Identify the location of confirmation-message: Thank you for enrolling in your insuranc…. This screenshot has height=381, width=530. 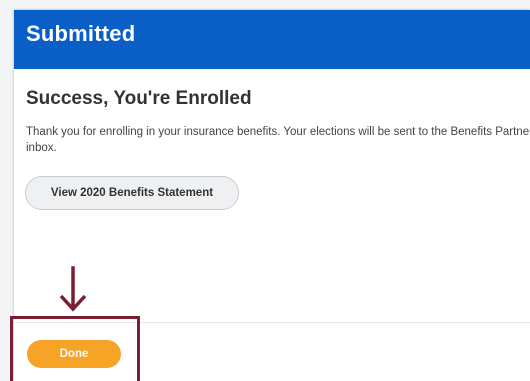
(278, 140).